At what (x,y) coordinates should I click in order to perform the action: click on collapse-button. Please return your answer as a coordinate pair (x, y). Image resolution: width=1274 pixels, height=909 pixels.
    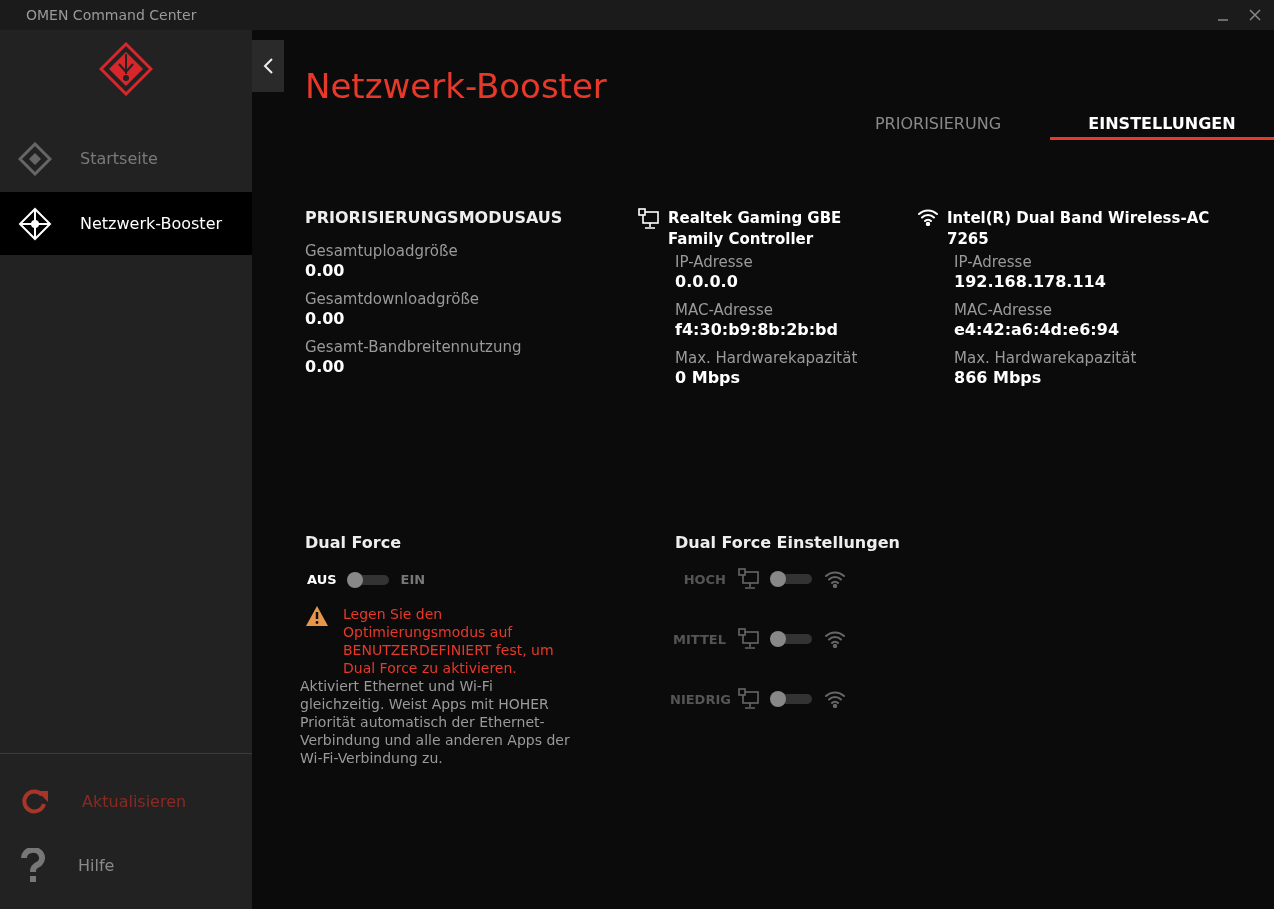
    Looking at the image, I should click on (268, 66).